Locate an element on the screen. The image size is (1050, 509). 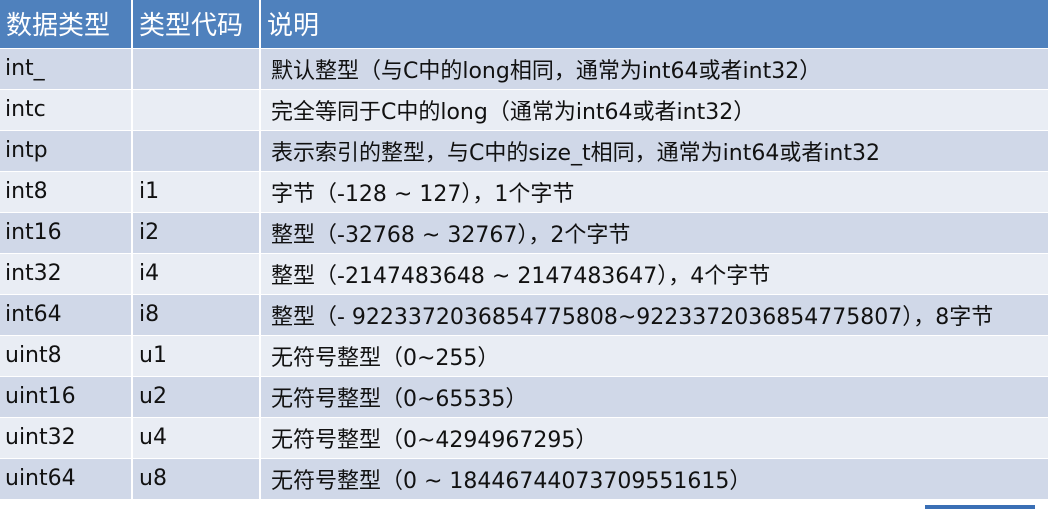
cell-type-code: u1 is located at coordinates (196, 355).